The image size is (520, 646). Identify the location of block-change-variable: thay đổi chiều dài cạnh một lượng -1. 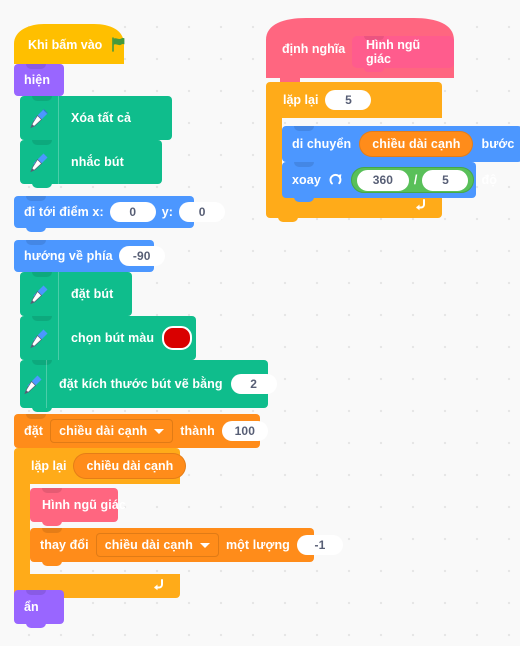
(186, 547).